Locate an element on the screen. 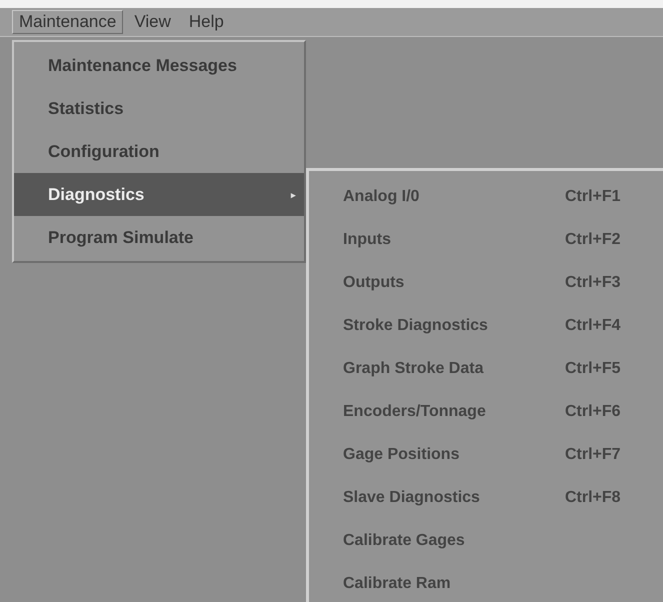  menu-item-label: Program Simulate is located at coordinates (121, 238).